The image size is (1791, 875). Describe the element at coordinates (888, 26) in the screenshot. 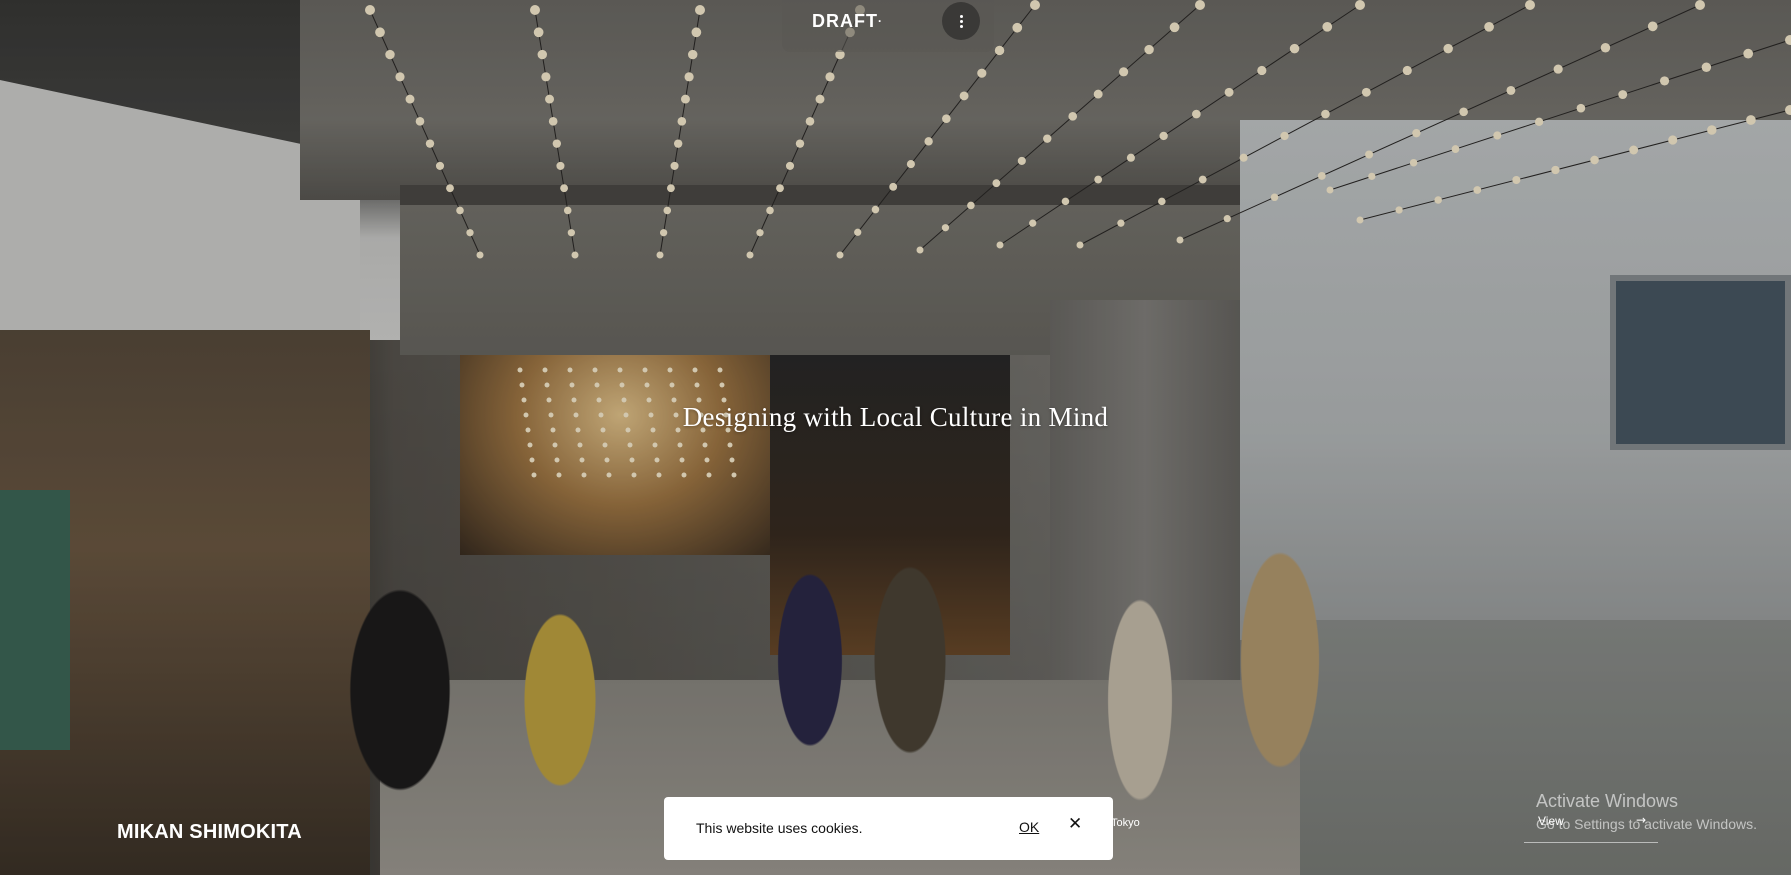

I see `top-navigation-bar: DRAFT.` at that location.